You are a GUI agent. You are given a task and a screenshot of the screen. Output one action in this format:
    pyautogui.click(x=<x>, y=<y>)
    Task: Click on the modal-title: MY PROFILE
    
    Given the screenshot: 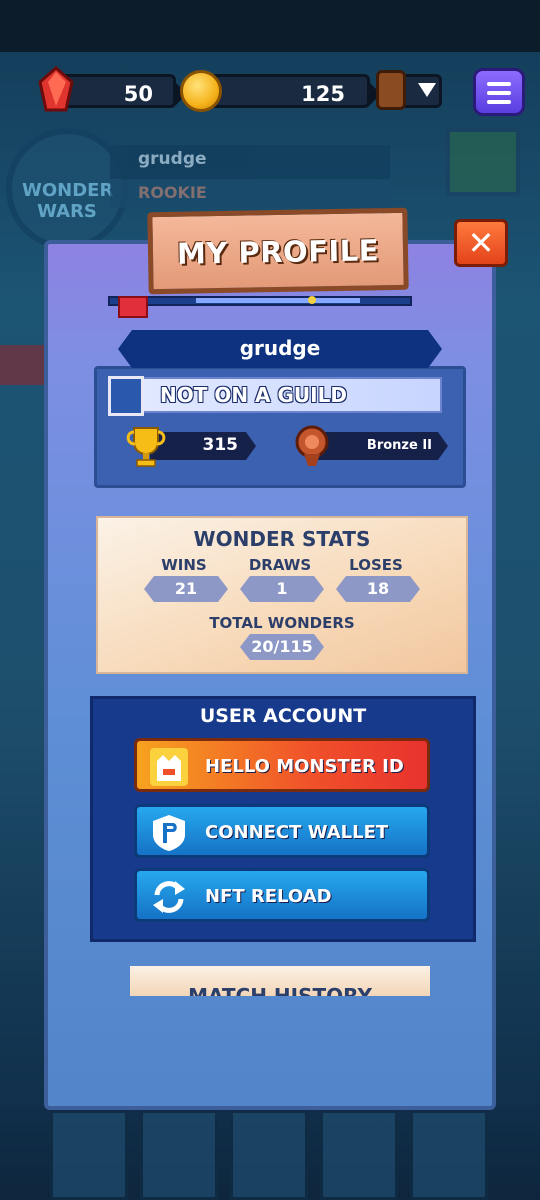 What is the action you would take?
    pyautogui.click(x=278, y=252)
    